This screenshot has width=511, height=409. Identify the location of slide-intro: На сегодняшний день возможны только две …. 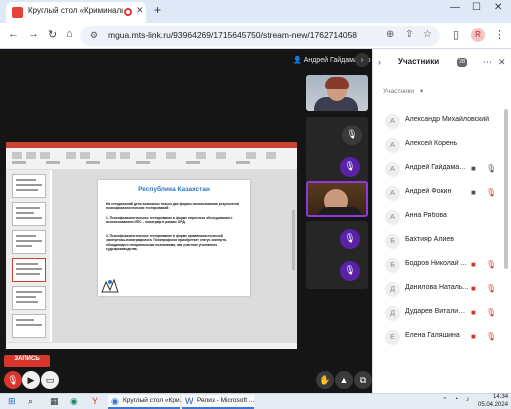
(172, 206).